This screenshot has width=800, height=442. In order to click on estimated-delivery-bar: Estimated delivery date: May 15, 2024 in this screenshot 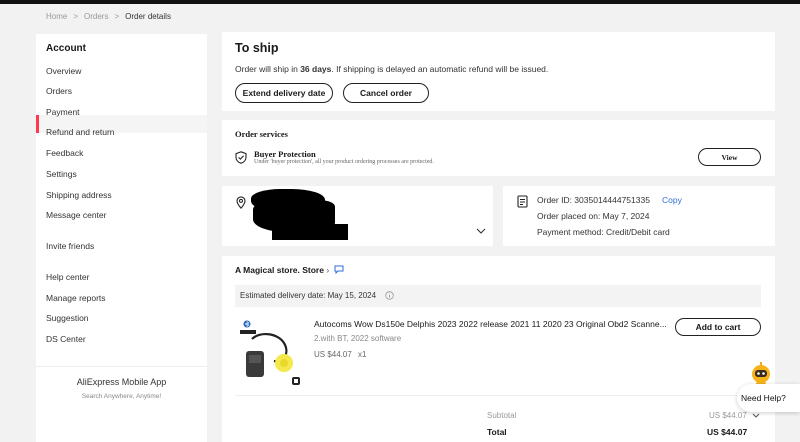, I will do `click(498, 296)`.